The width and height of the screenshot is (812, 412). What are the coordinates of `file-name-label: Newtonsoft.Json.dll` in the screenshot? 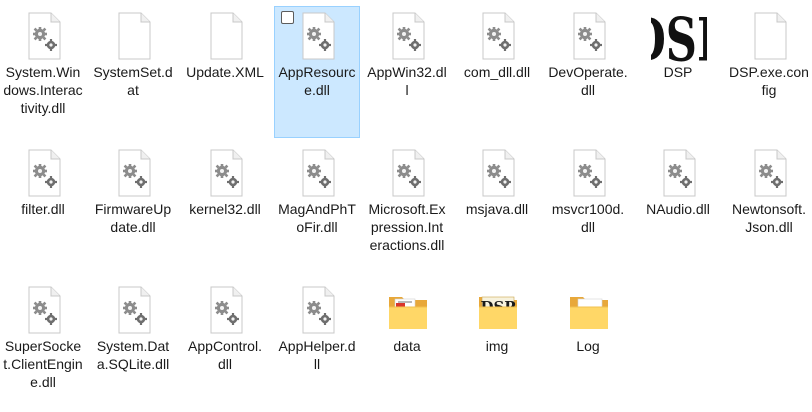 It's located at (769, 218).